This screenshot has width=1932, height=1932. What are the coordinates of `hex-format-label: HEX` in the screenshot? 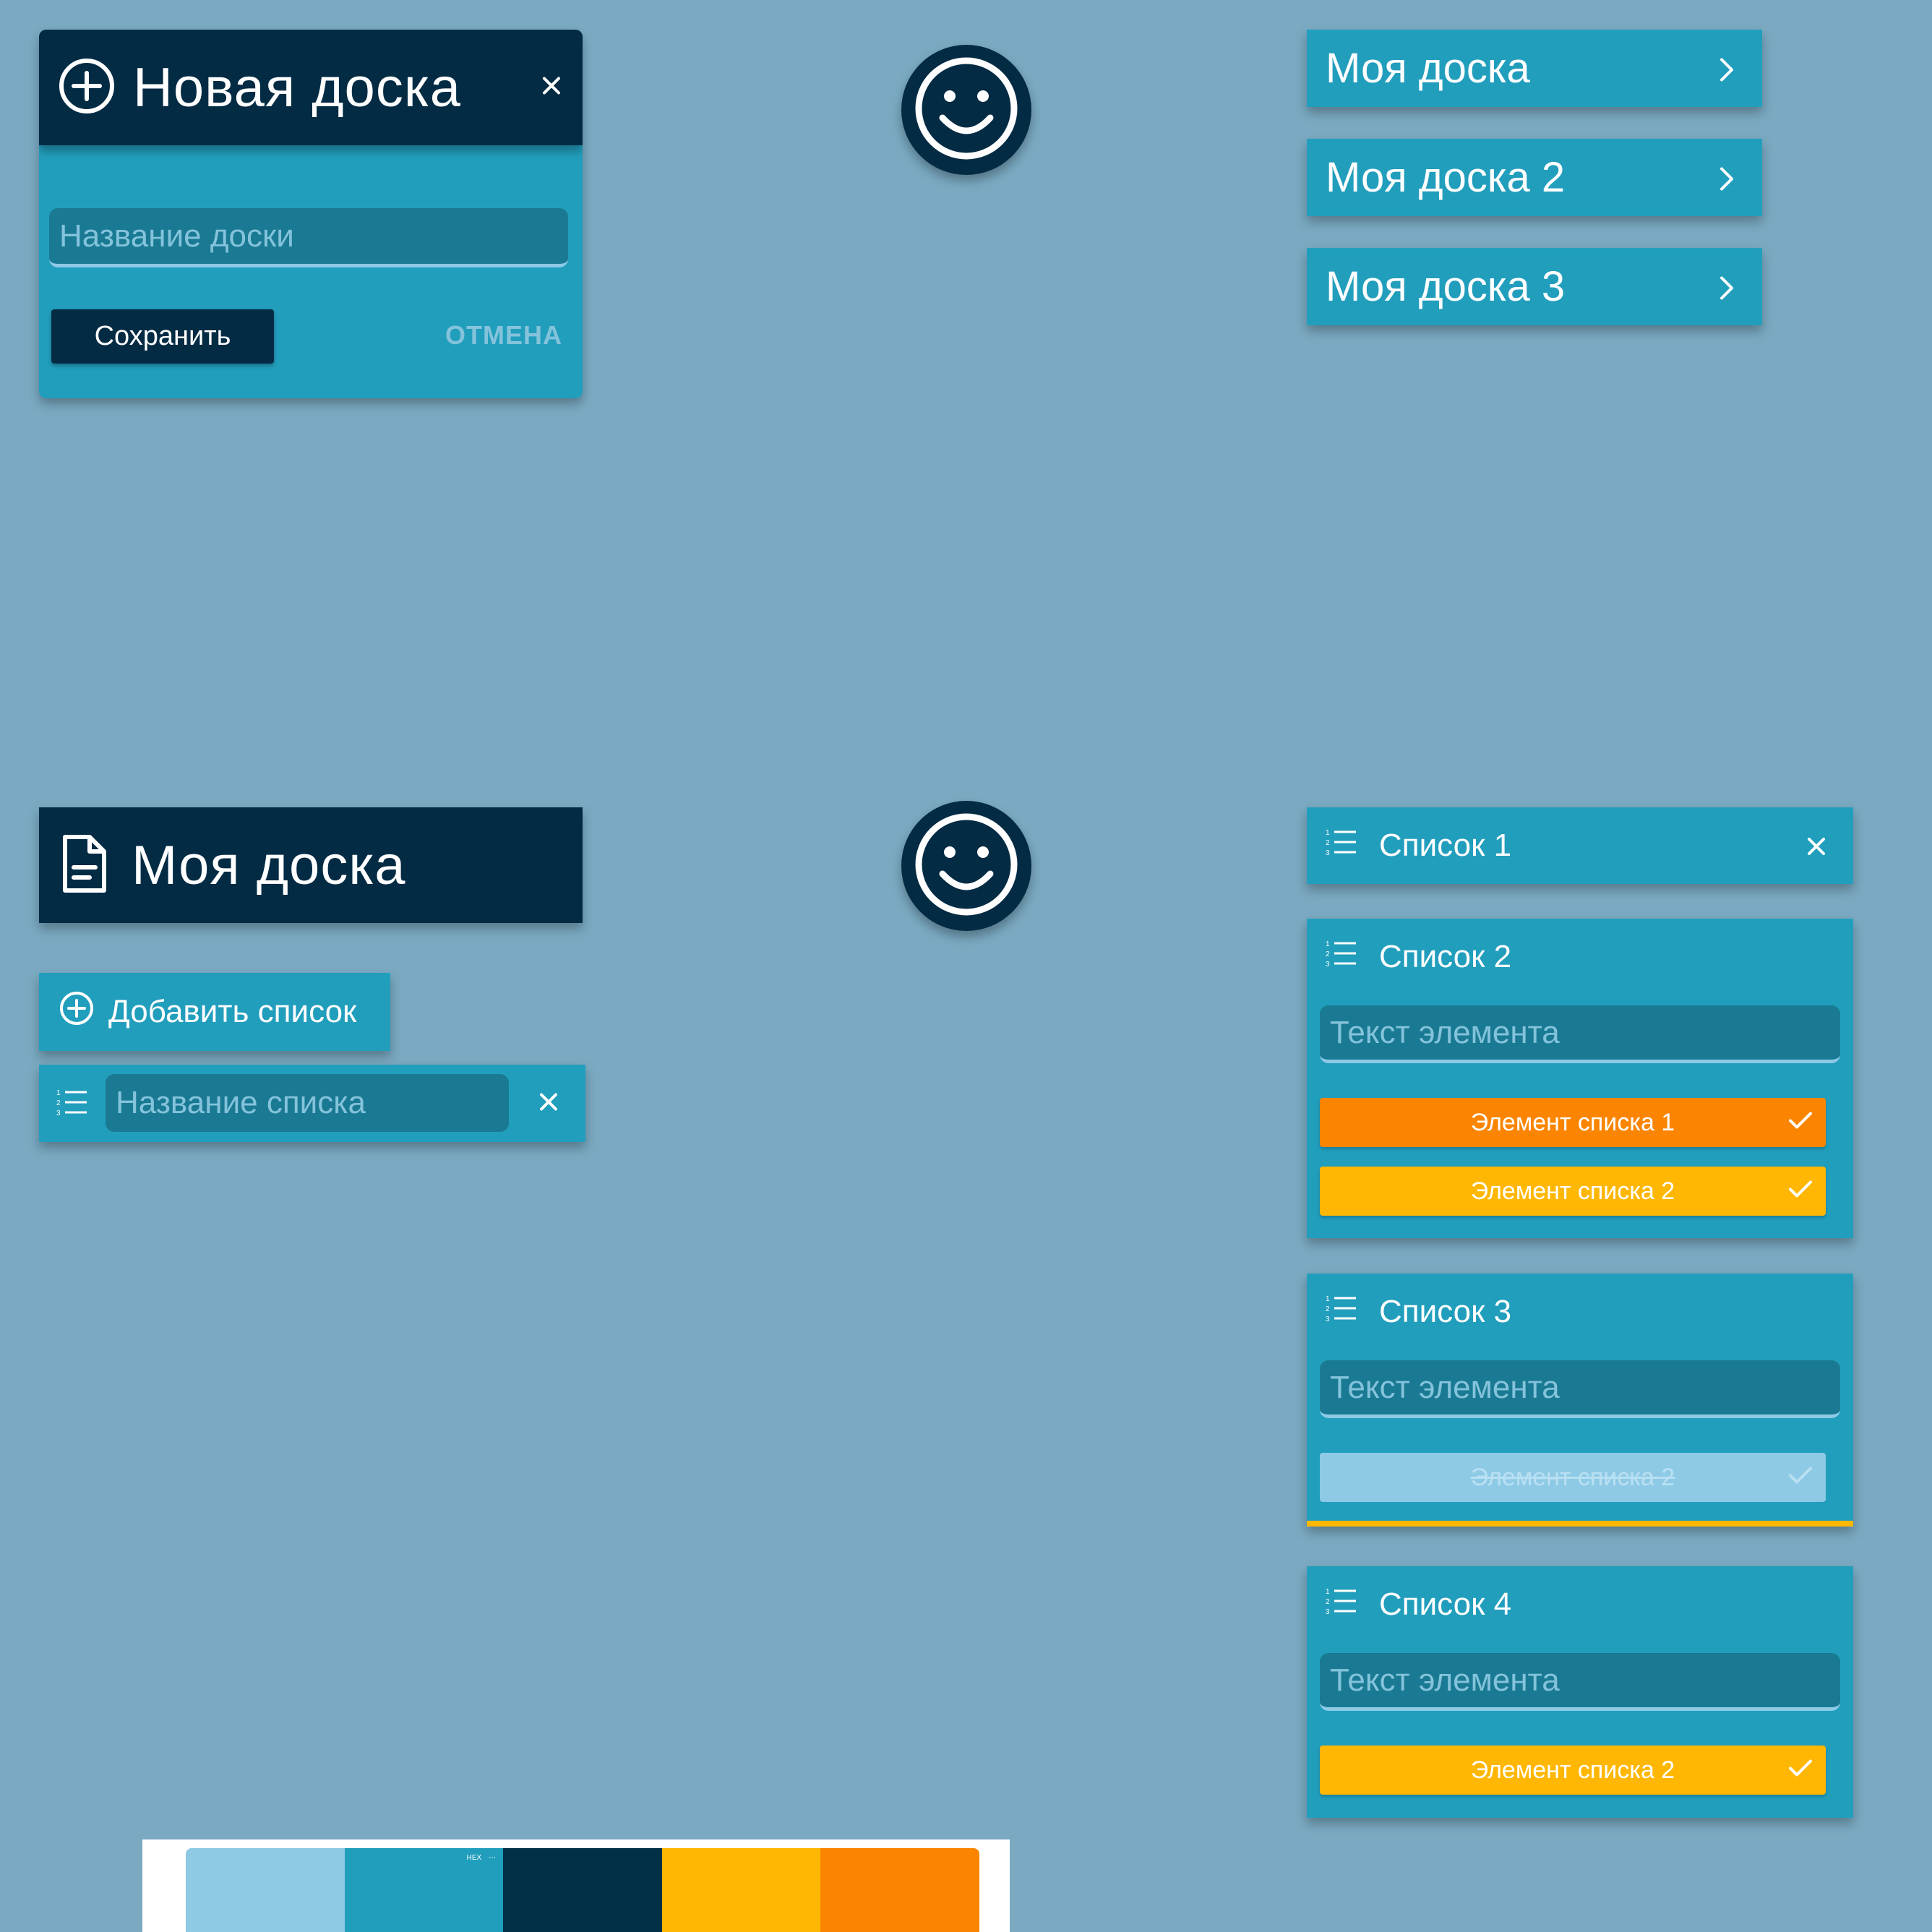 It's located at (475, 1858).